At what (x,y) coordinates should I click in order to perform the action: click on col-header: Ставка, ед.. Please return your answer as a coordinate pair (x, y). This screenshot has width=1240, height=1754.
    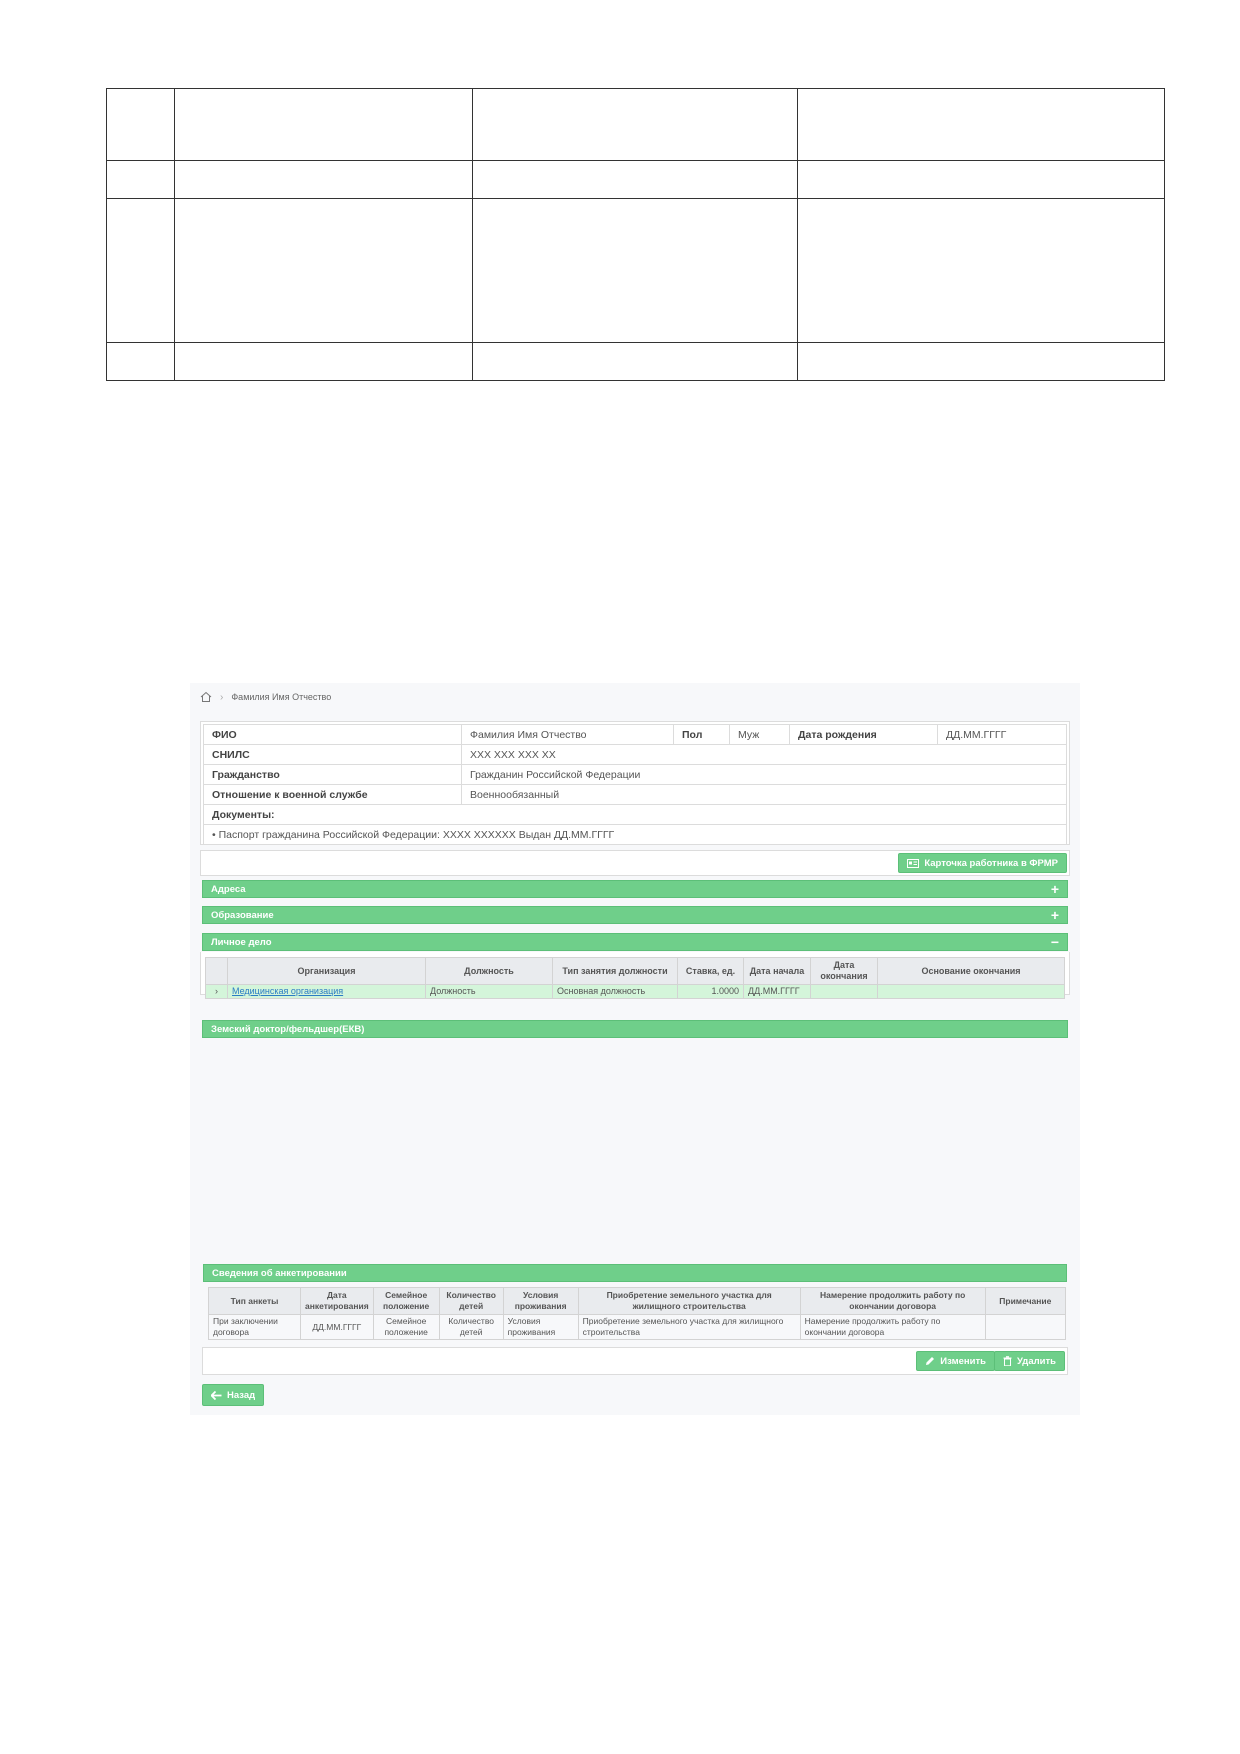
    Looking at the image, I should click on (710, 971).